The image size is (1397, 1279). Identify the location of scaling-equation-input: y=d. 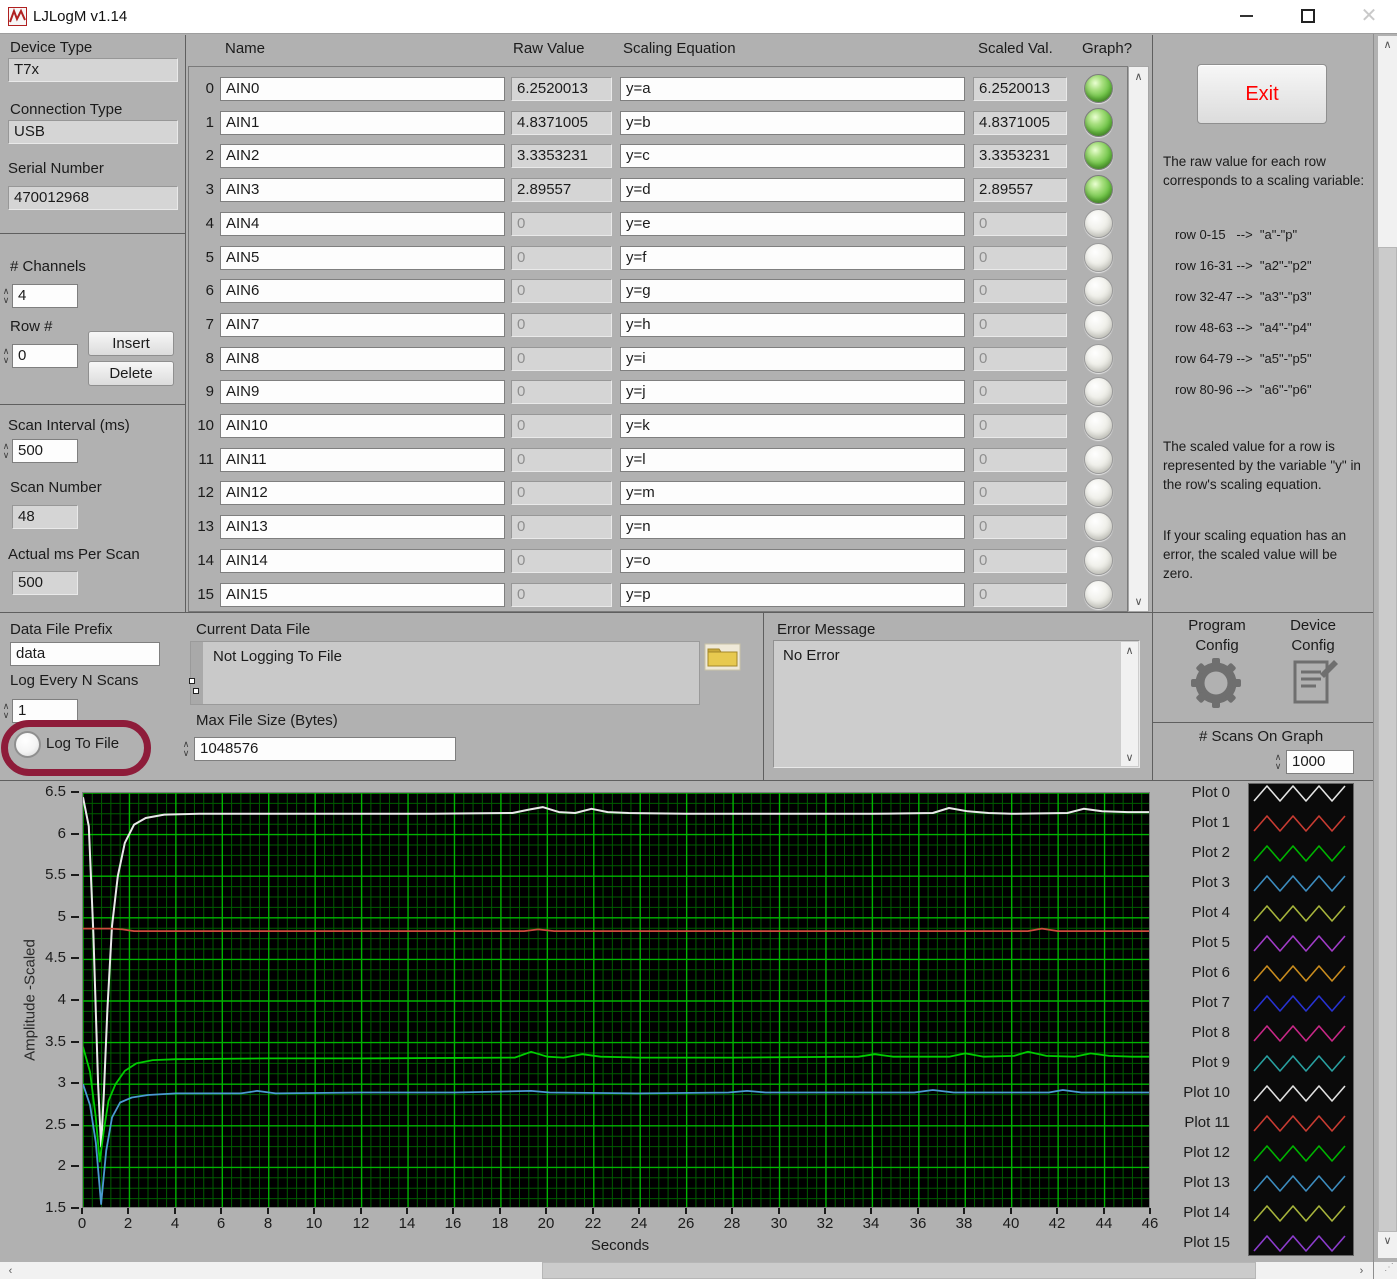
(792, 190).